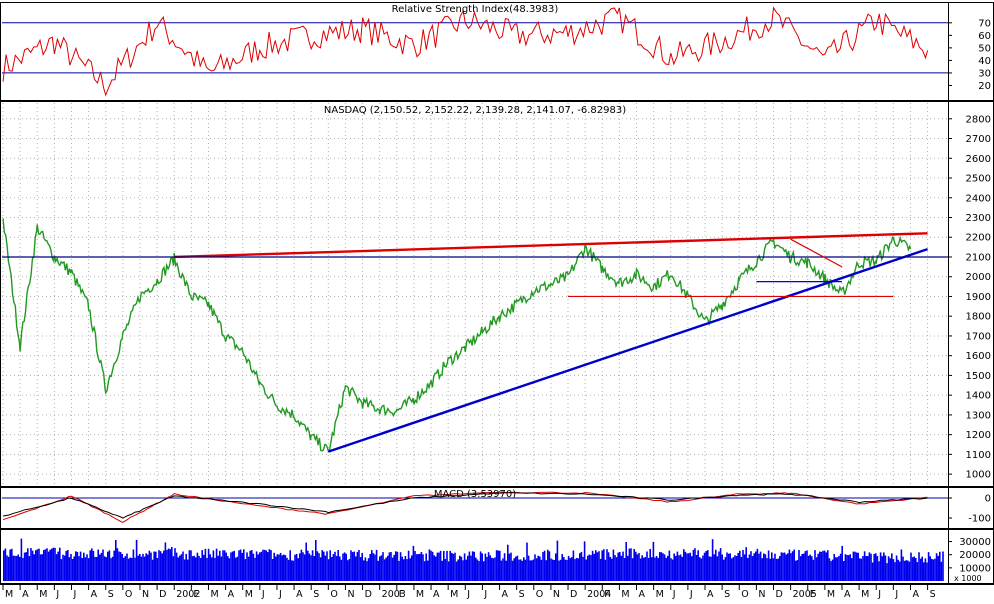 The height and width of the screenshot is (604, 994). I want to click on x-tick-label: N, so click(761, 594).